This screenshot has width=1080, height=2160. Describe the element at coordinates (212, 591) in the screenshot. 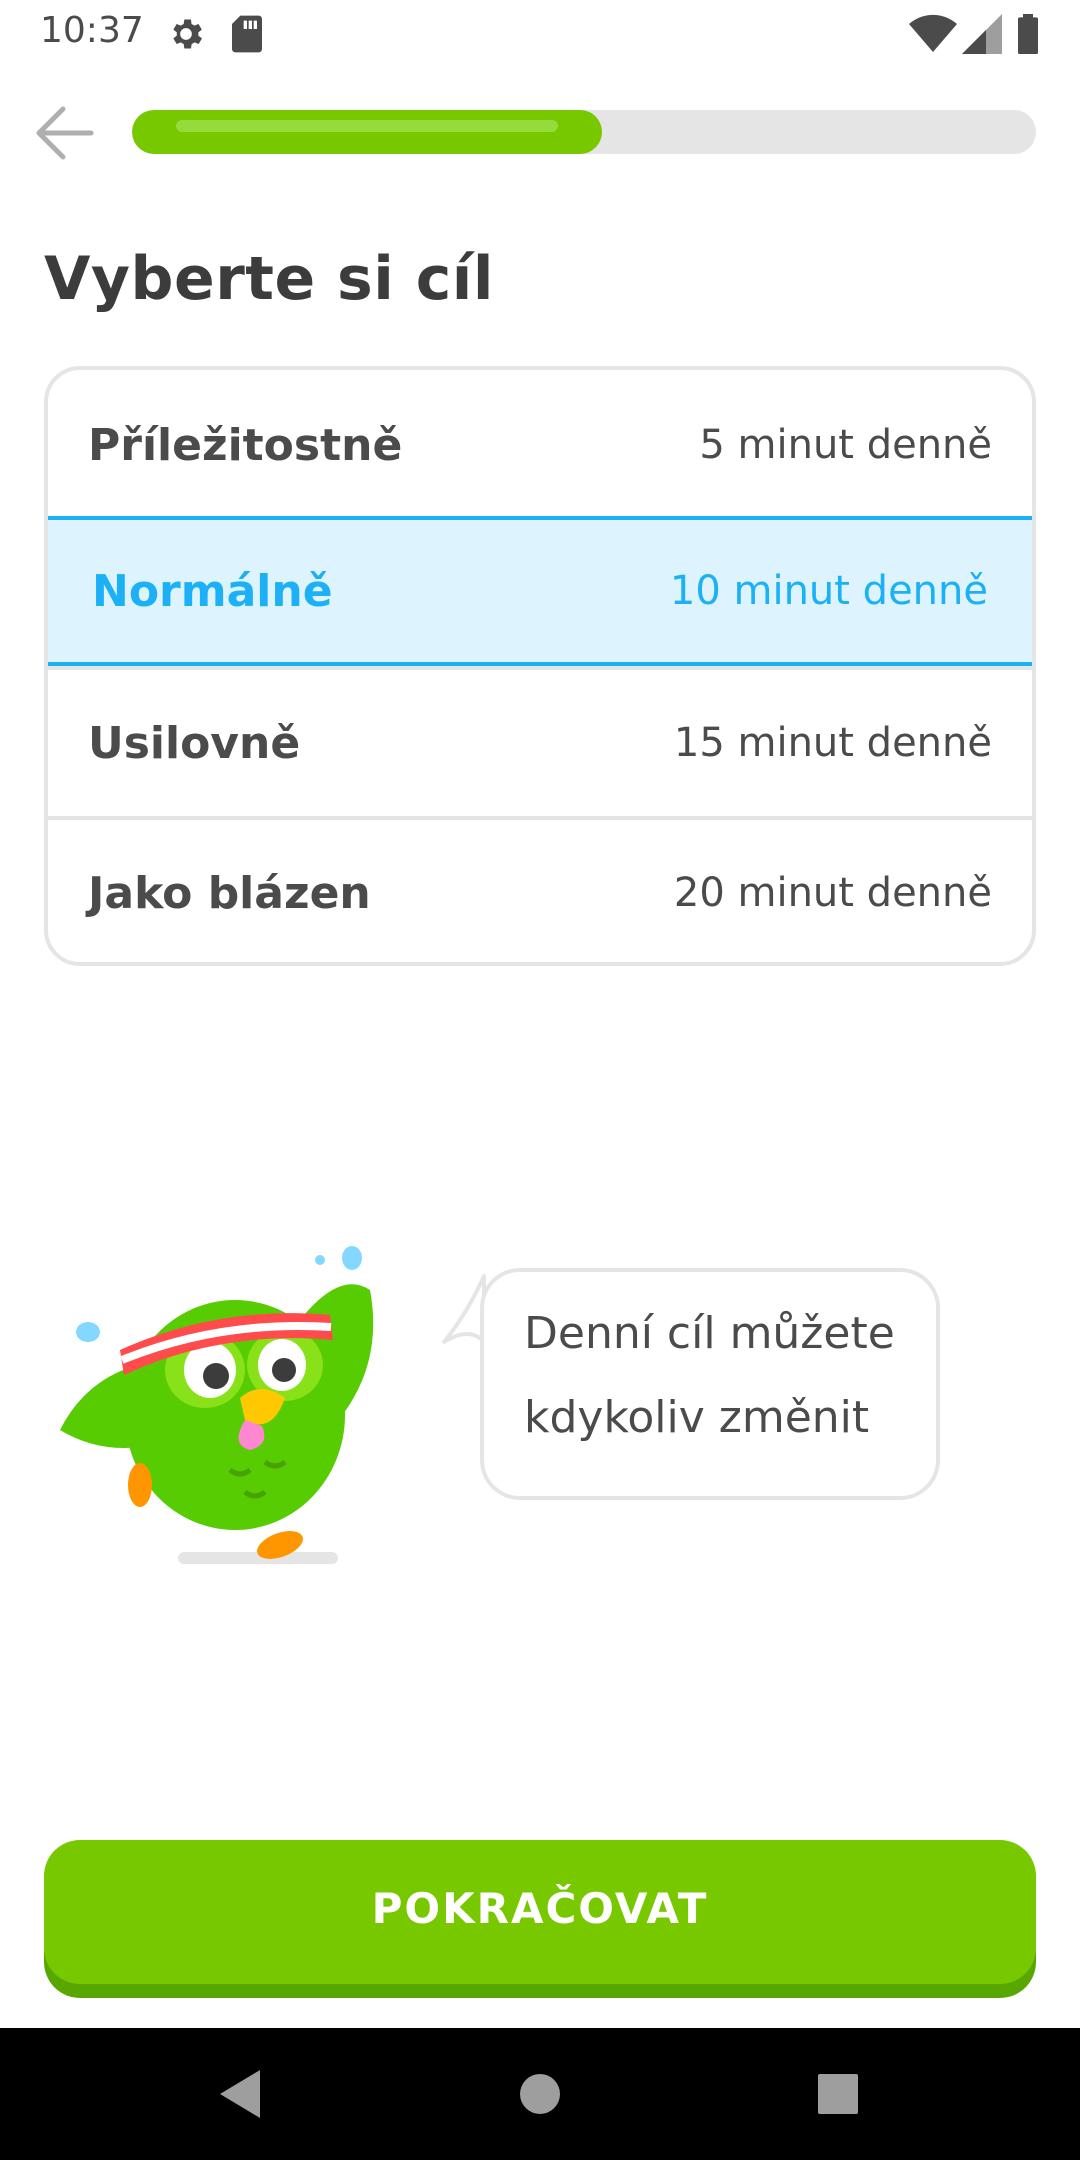

I see `goal-option-label: Normálně` at that location.